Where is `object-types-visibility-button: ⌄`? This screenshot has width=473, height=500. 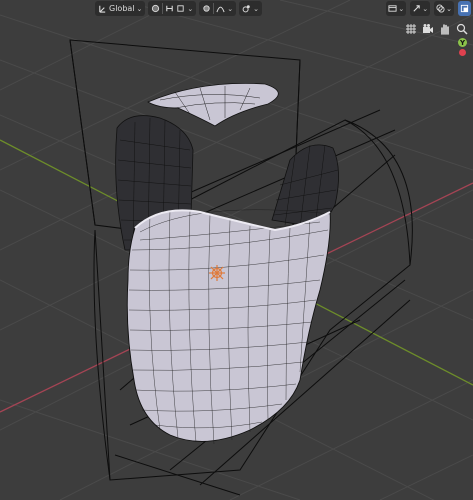 object-types-visibility-button: ⌄ is located at coordinates (396, 8).